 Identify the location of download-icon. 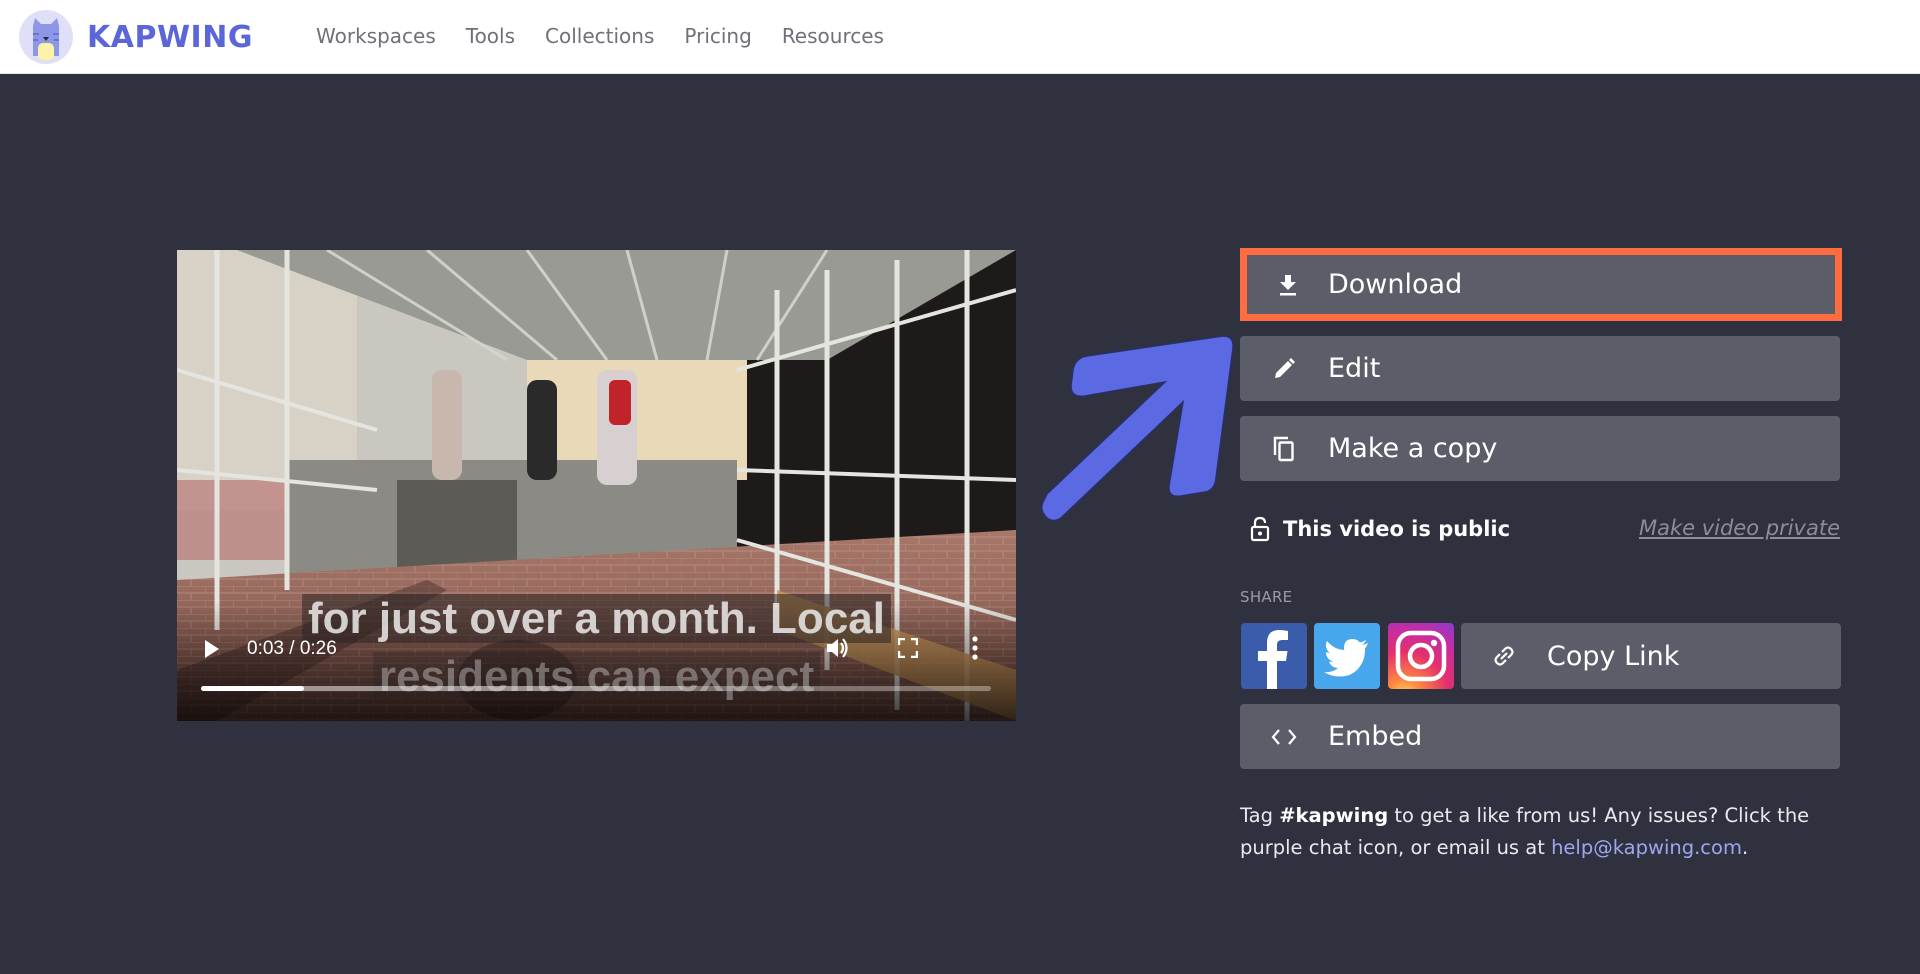
(1287, 285).